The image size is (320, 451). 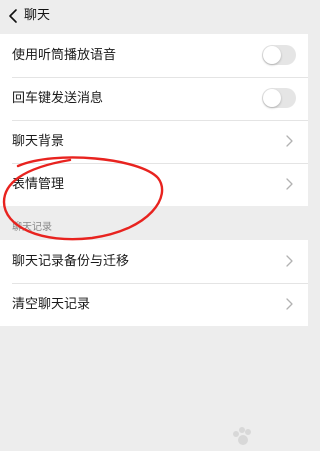 I want to click on top-bar: 聊天, so click(x=154, y=17).